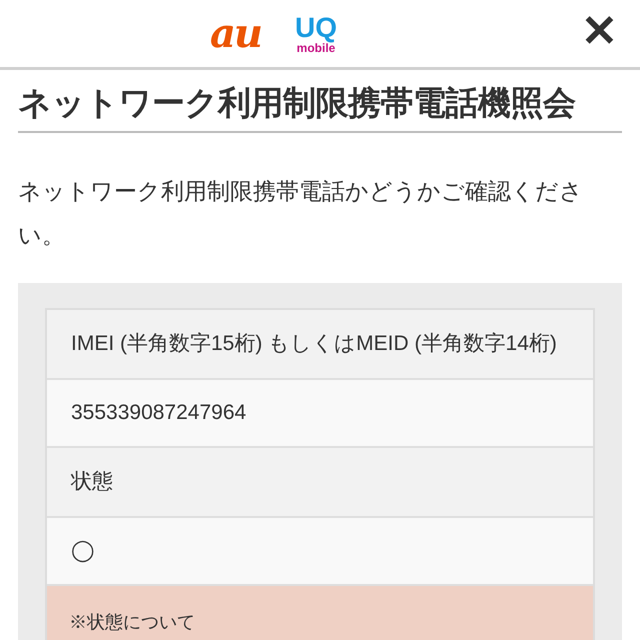 The width and height of the screenshot is (640, 640). I want to click on close-button: ✕, so click(599, 32).